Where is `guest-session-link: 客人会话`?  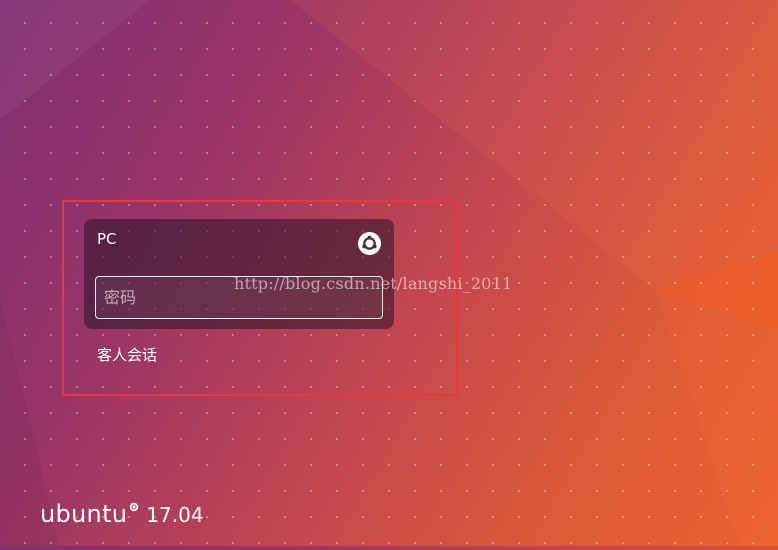 guest-session-link: 客人会话 is located at coordinates (127, 354).